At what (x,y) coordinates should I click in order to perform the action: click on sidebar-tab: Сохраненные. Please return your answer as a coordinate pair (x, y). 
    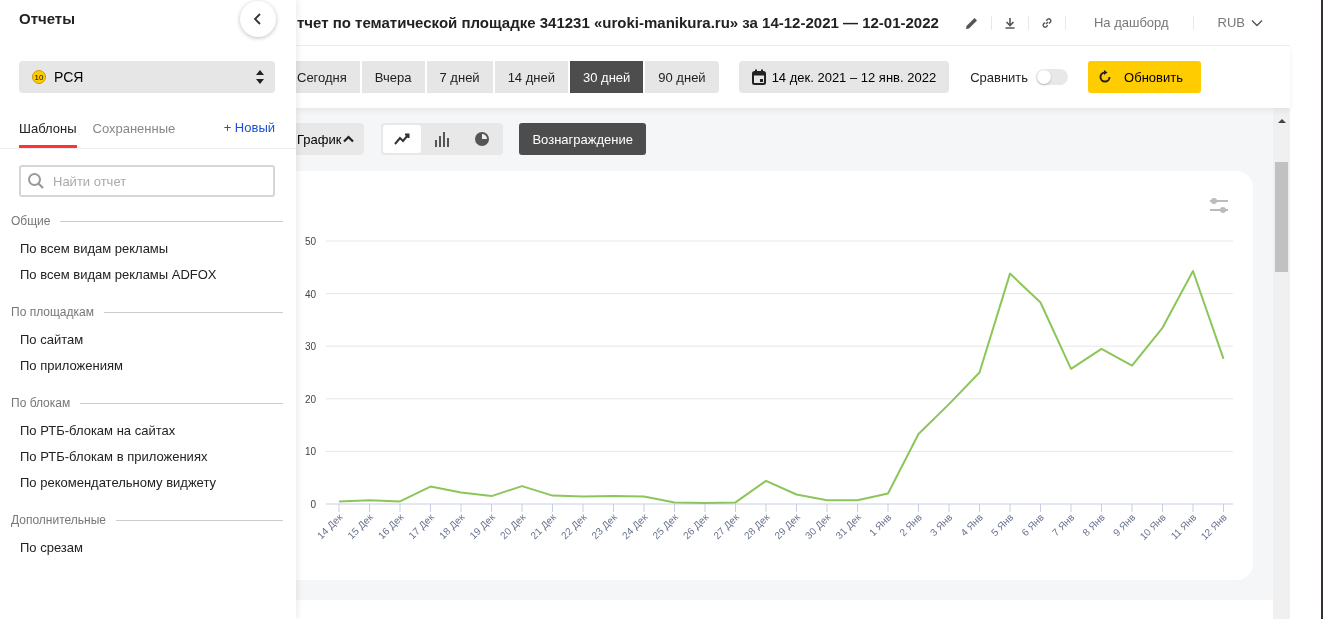
    Looking at the image, I should click on (134, 129).